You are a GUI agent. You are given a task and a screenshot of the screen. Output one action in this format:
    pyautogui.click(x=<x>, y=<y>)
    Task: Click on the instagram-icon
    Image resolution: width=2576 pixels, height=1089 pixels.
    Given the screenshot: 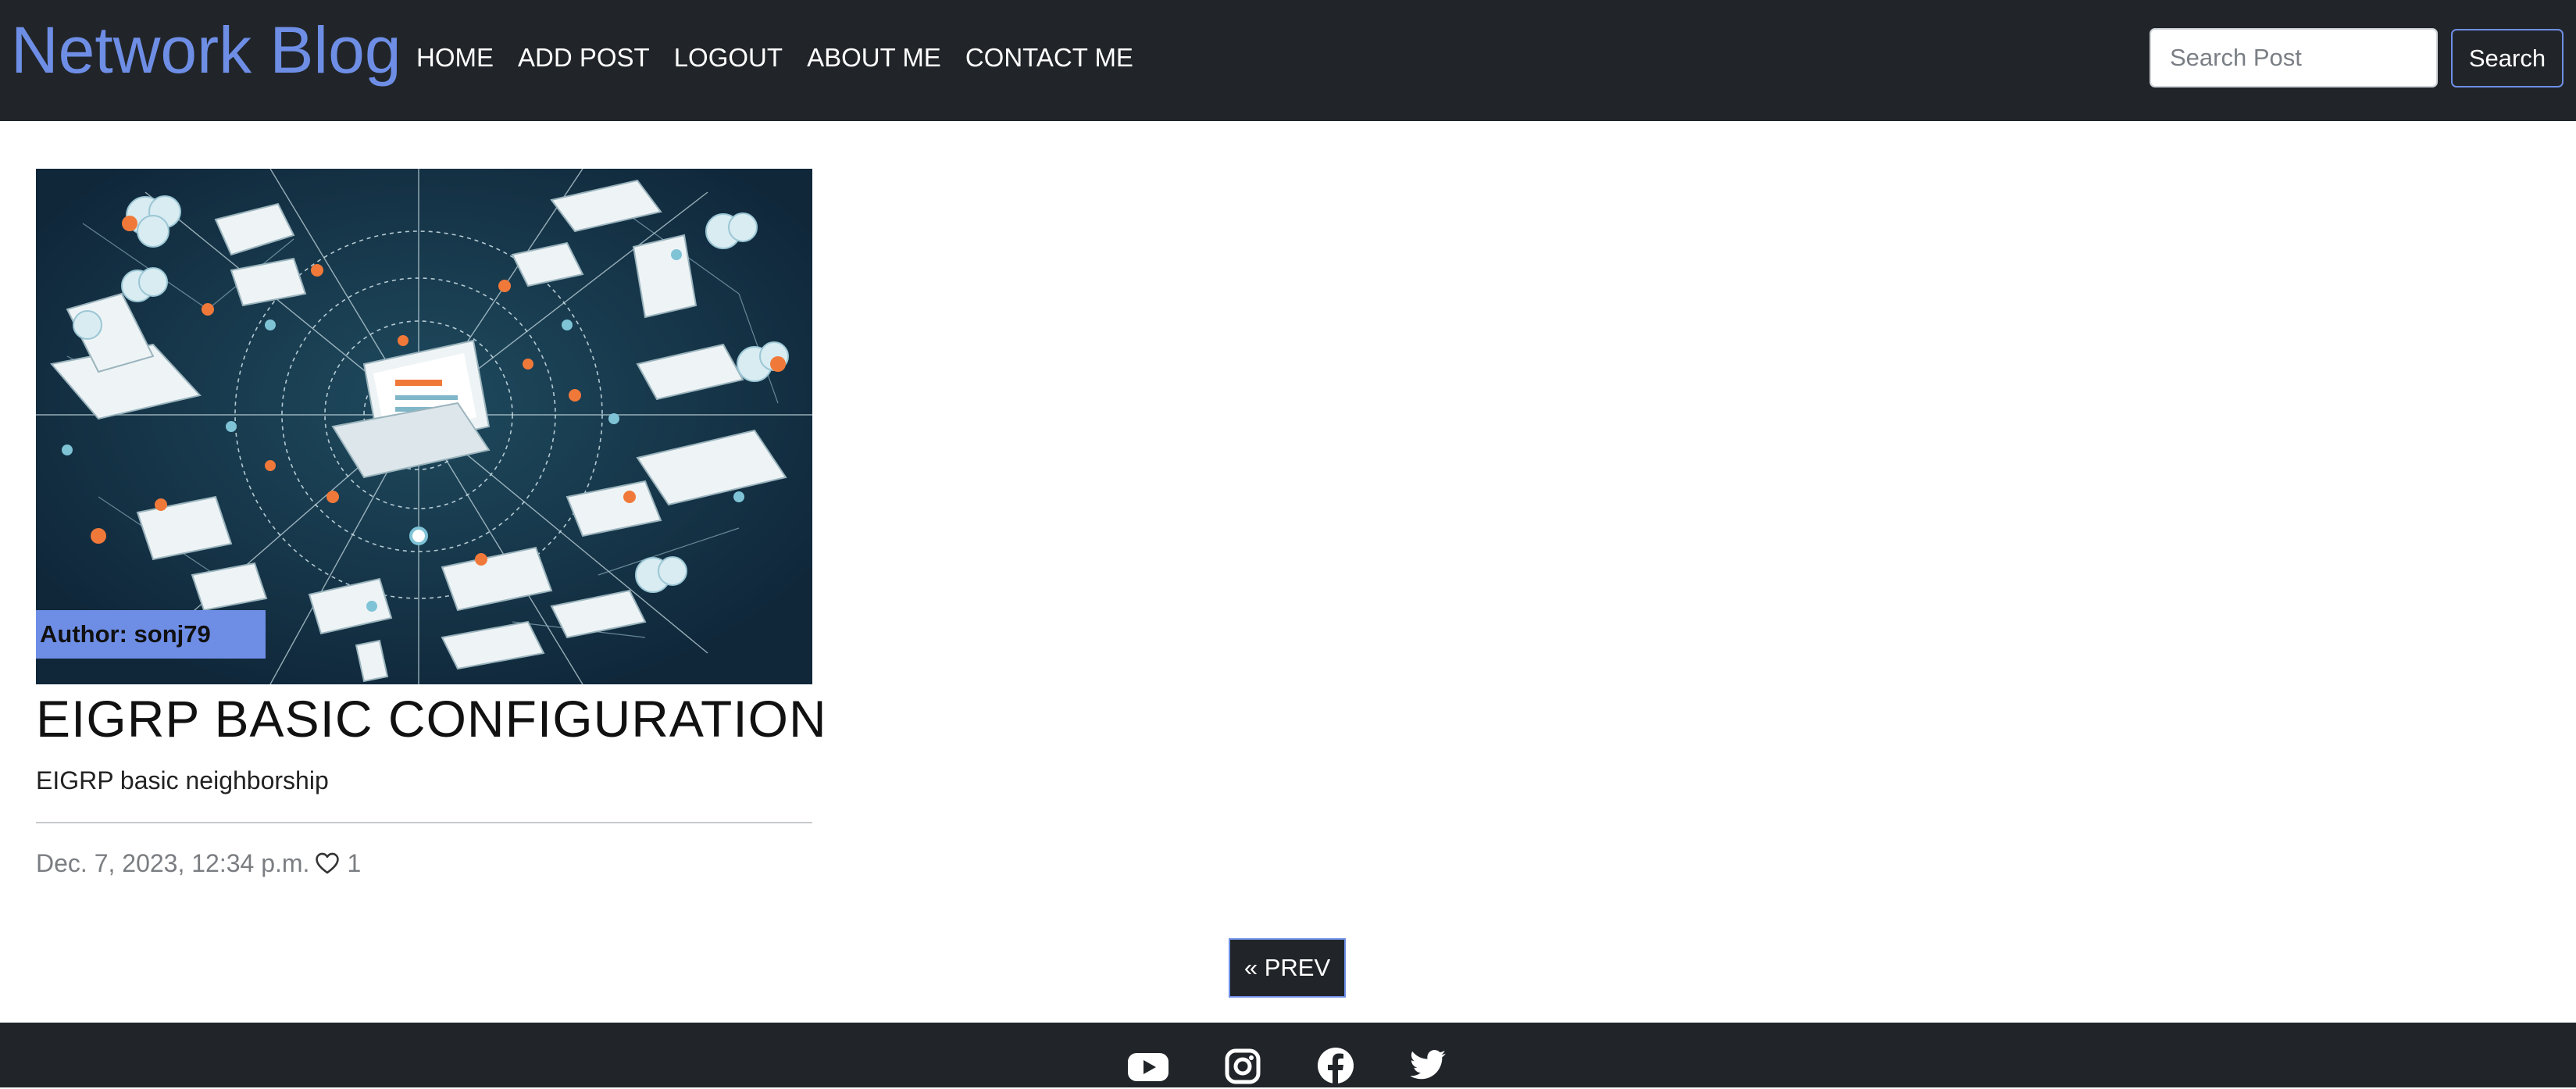 What is the action you would take?
    pyautogui.click(x=1243, y=1065)
    